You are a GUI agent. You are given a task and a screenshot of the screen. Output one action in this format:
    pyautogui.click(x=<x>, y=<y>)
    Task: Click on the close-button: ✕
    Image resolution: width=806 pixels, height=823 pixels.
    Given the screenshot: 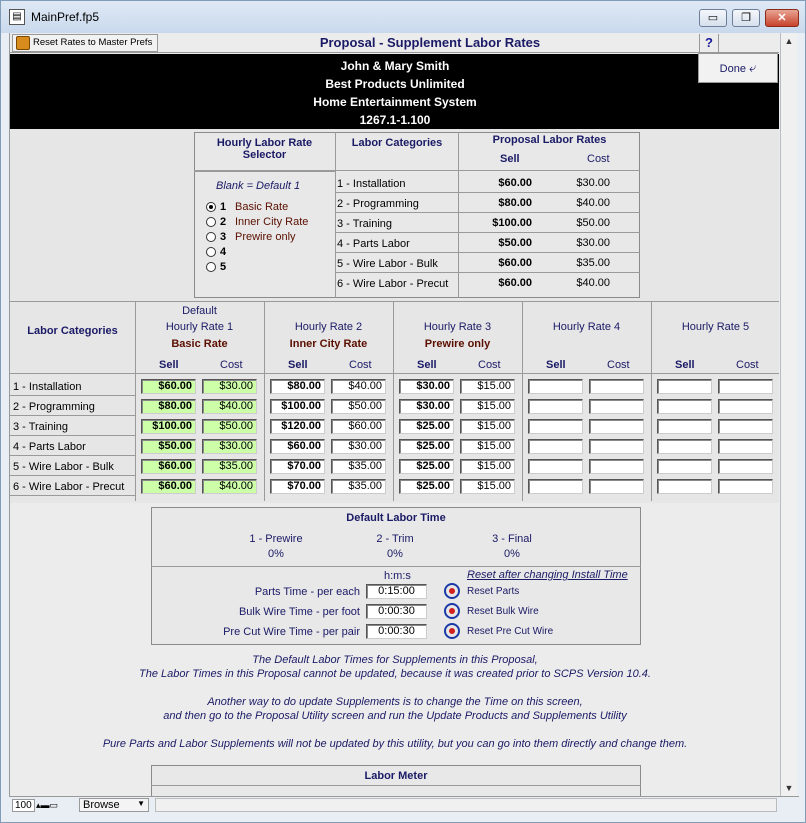 What is the action you would take?
    pyautogui.click(x=782, y=18)
    